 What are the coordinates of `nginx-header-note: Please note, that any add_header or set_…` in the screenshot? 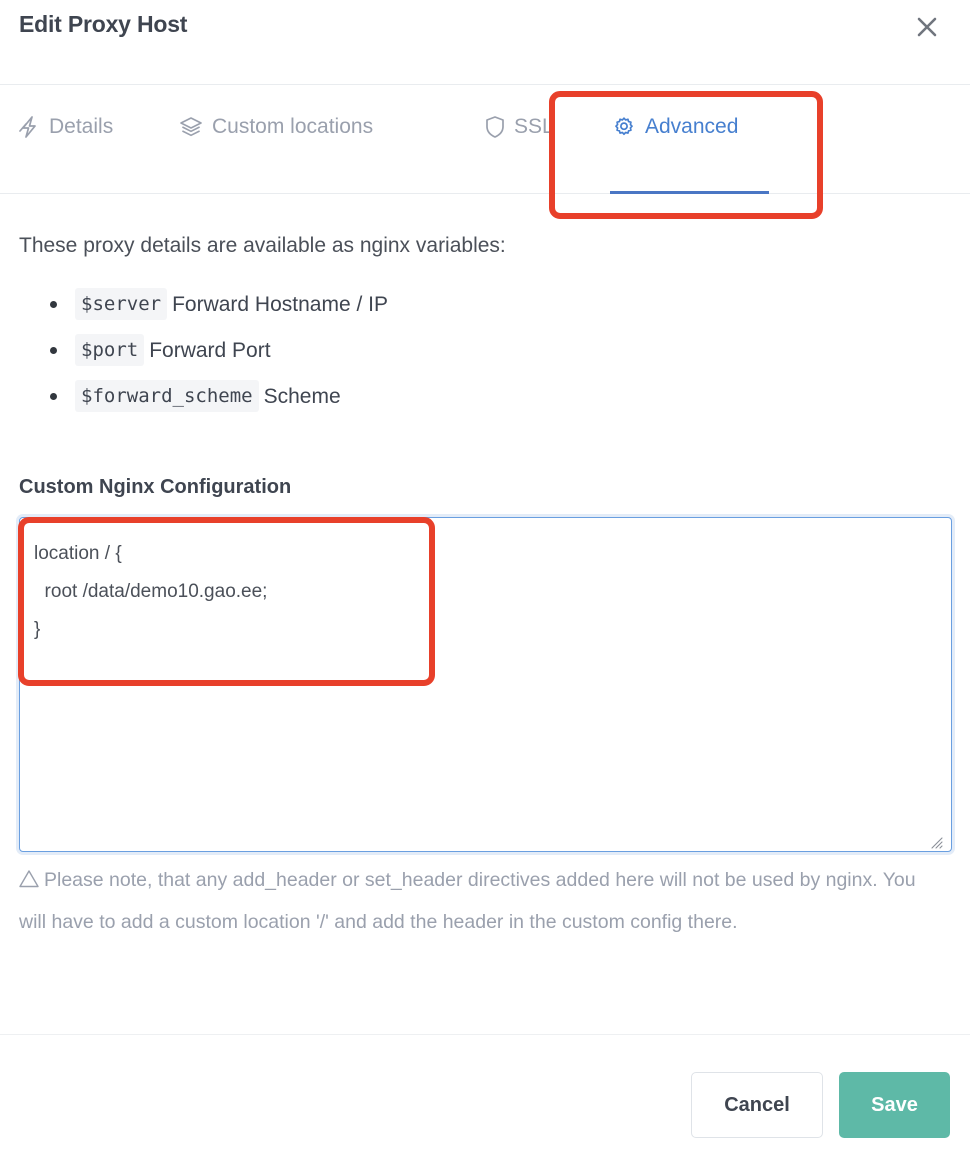 It's located at (481, 901).